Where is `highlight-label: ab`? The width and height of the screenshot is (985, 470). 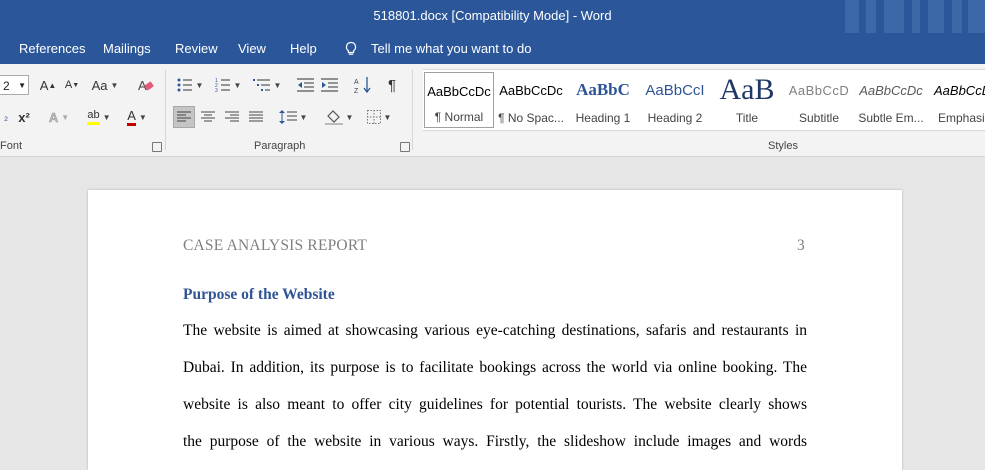
highlight-label: ab is located at coordinates (93, 117).